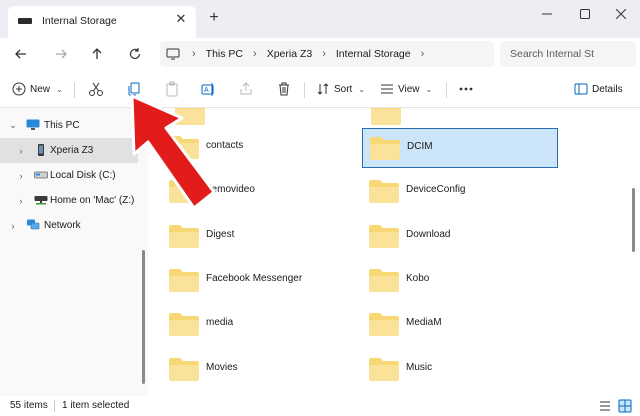 The height and width of the screenshot is (416, 640). What do you see at coordinates (625, 406) in the screenshot?
I see `tiles-view-icon` at bounding box center [625, 406].